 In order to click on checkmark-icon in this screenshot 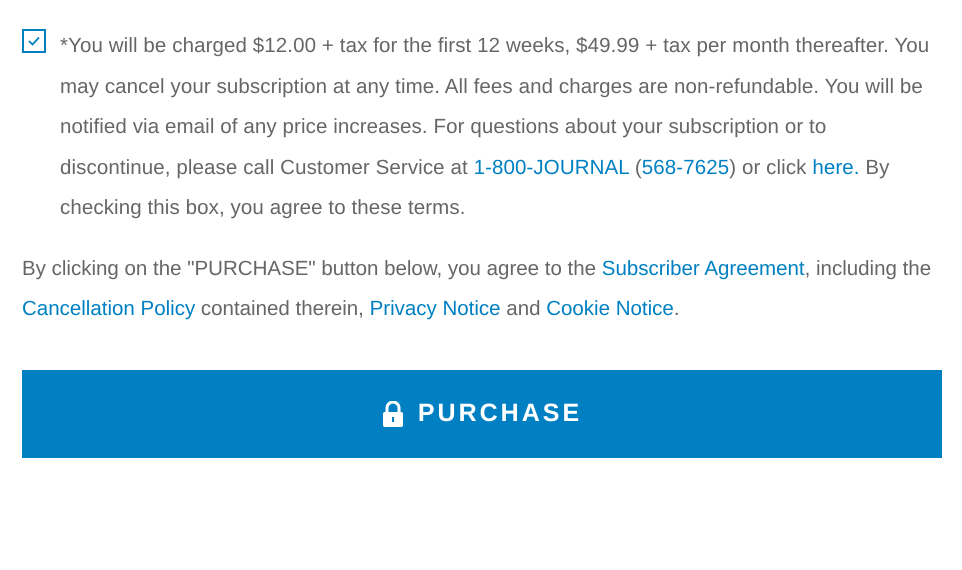, I will do `click(34, 41)`.